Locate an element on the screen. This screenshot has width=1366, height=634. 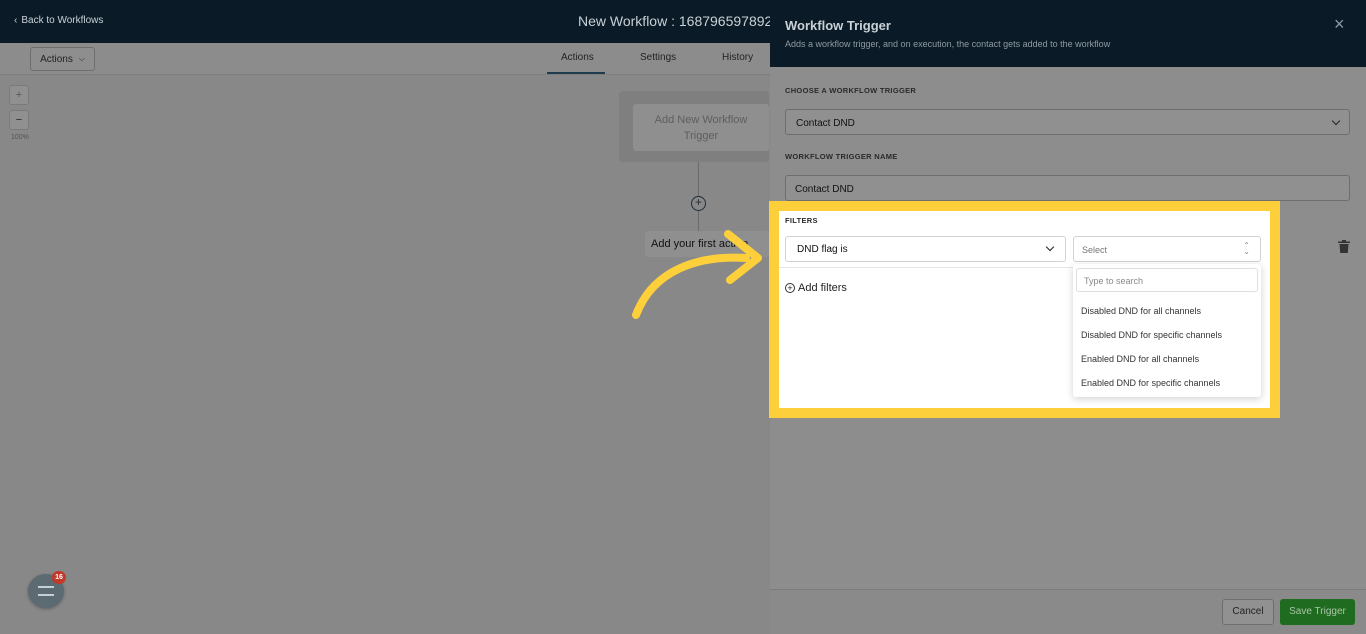
trigger-type-select: Contact DND is located at coordinates (1067, 122).